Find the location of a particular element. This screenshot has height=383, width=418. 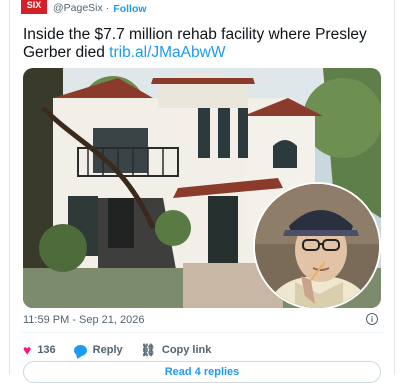

like-count: 136 is located at coordinates (46, 350).